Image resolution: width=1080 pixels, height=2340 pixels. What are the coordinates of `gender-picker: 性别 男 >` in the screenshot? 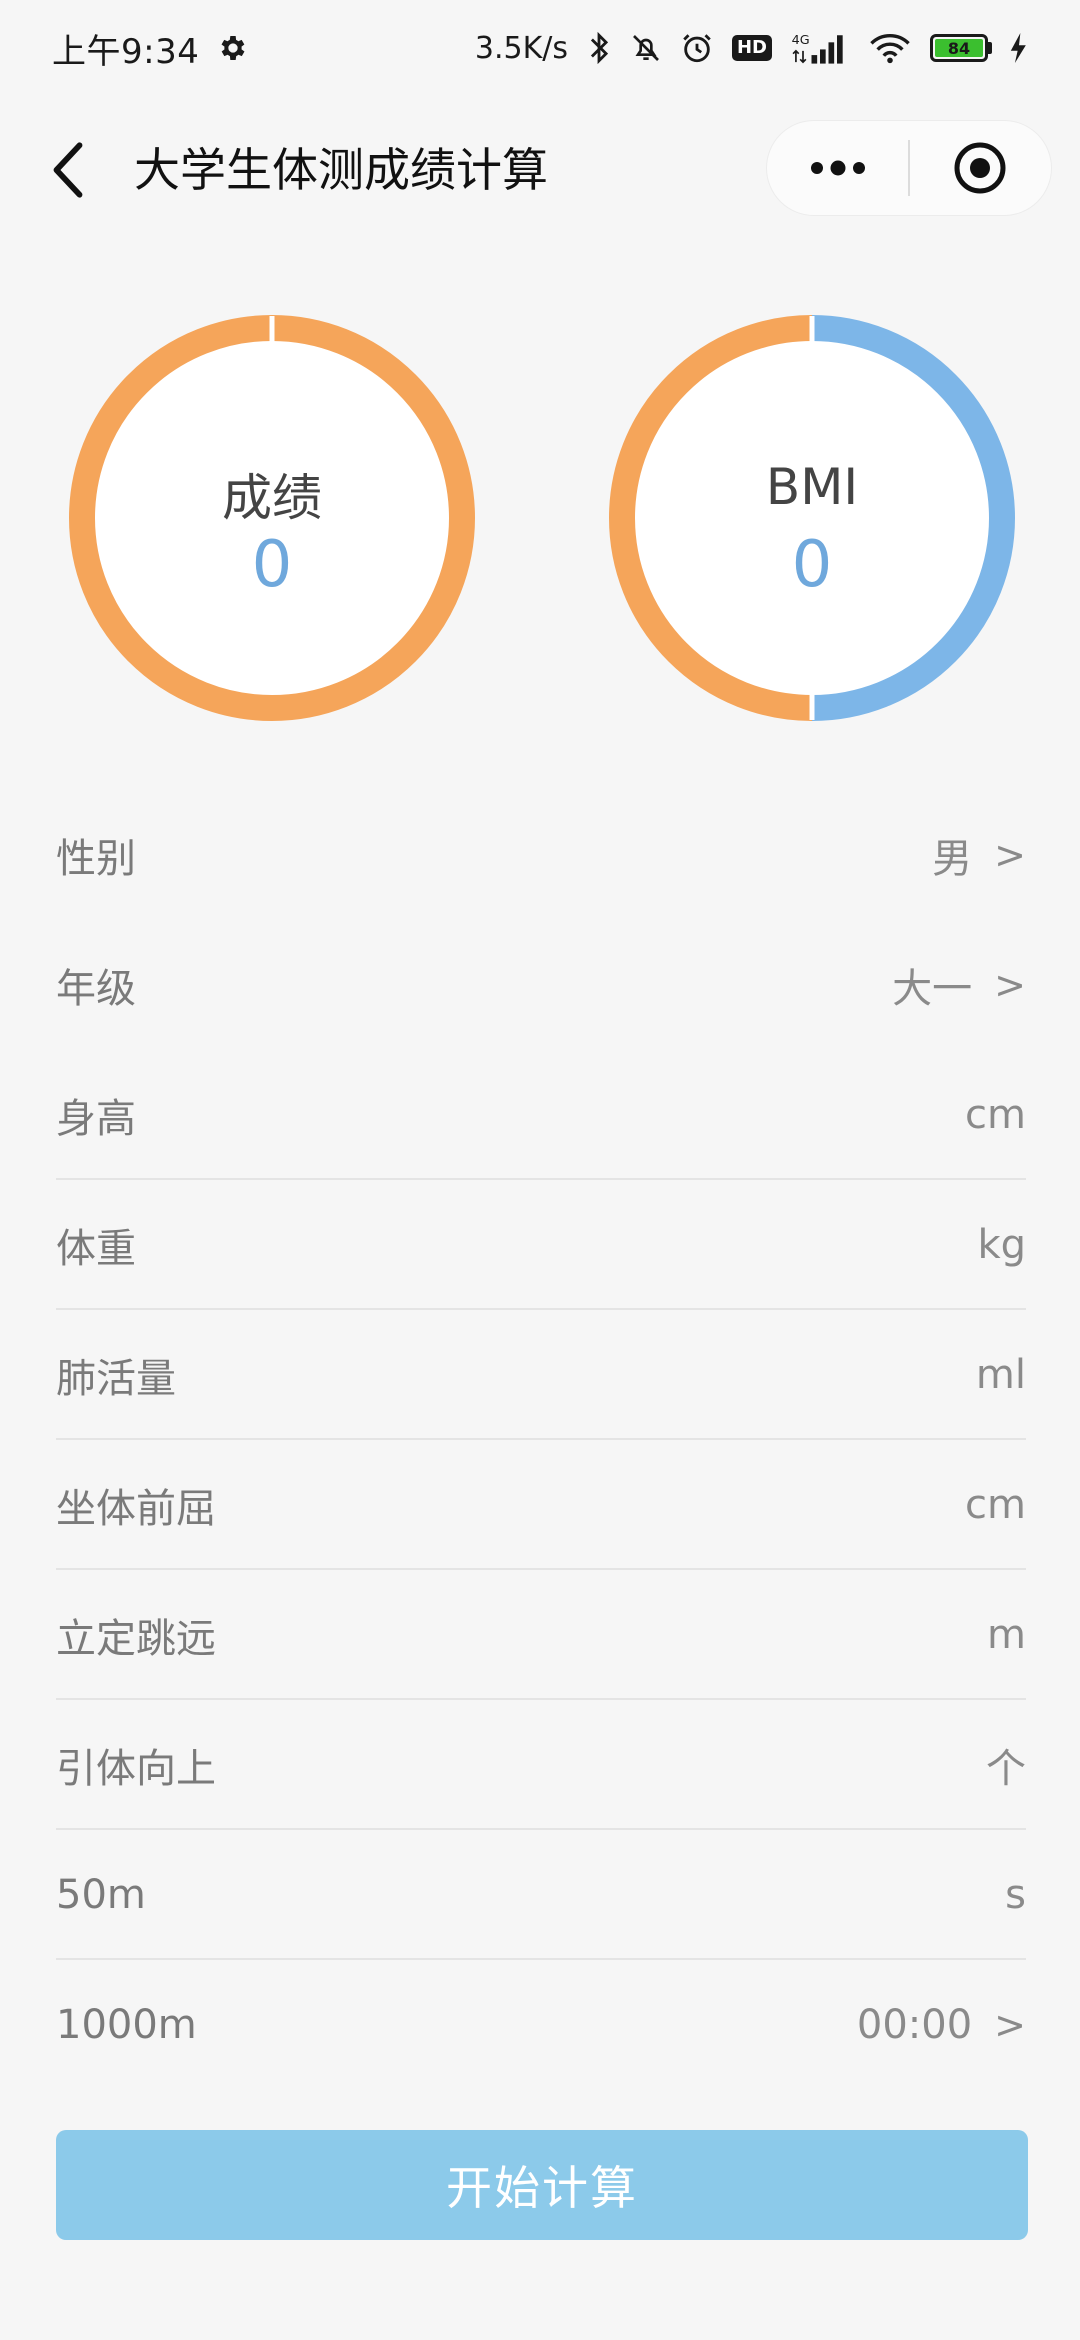 It's located at (541, 855).